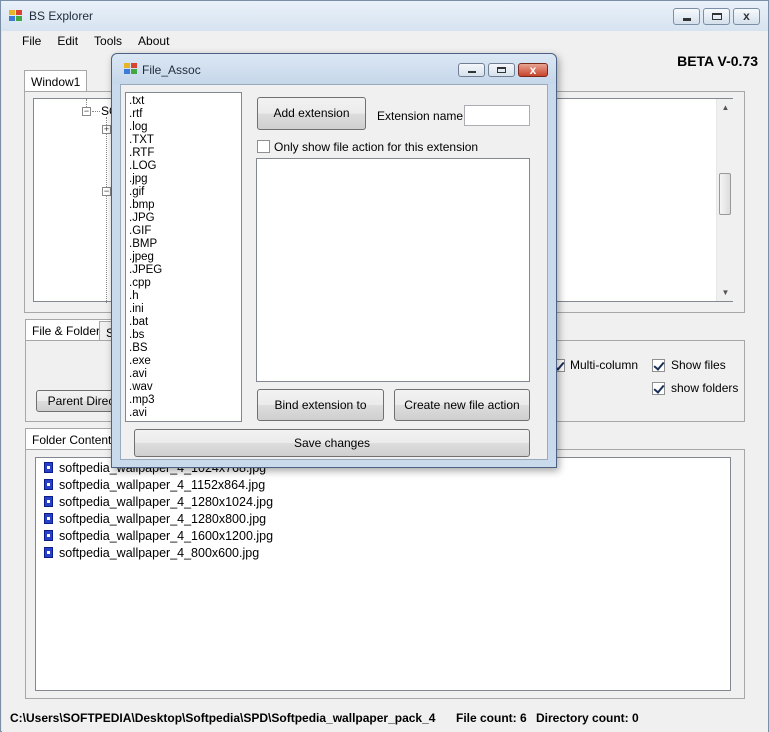  I want to click on file-row: softpedia_wallpaper_4_1280x1024.jpg, so click(158, 503).